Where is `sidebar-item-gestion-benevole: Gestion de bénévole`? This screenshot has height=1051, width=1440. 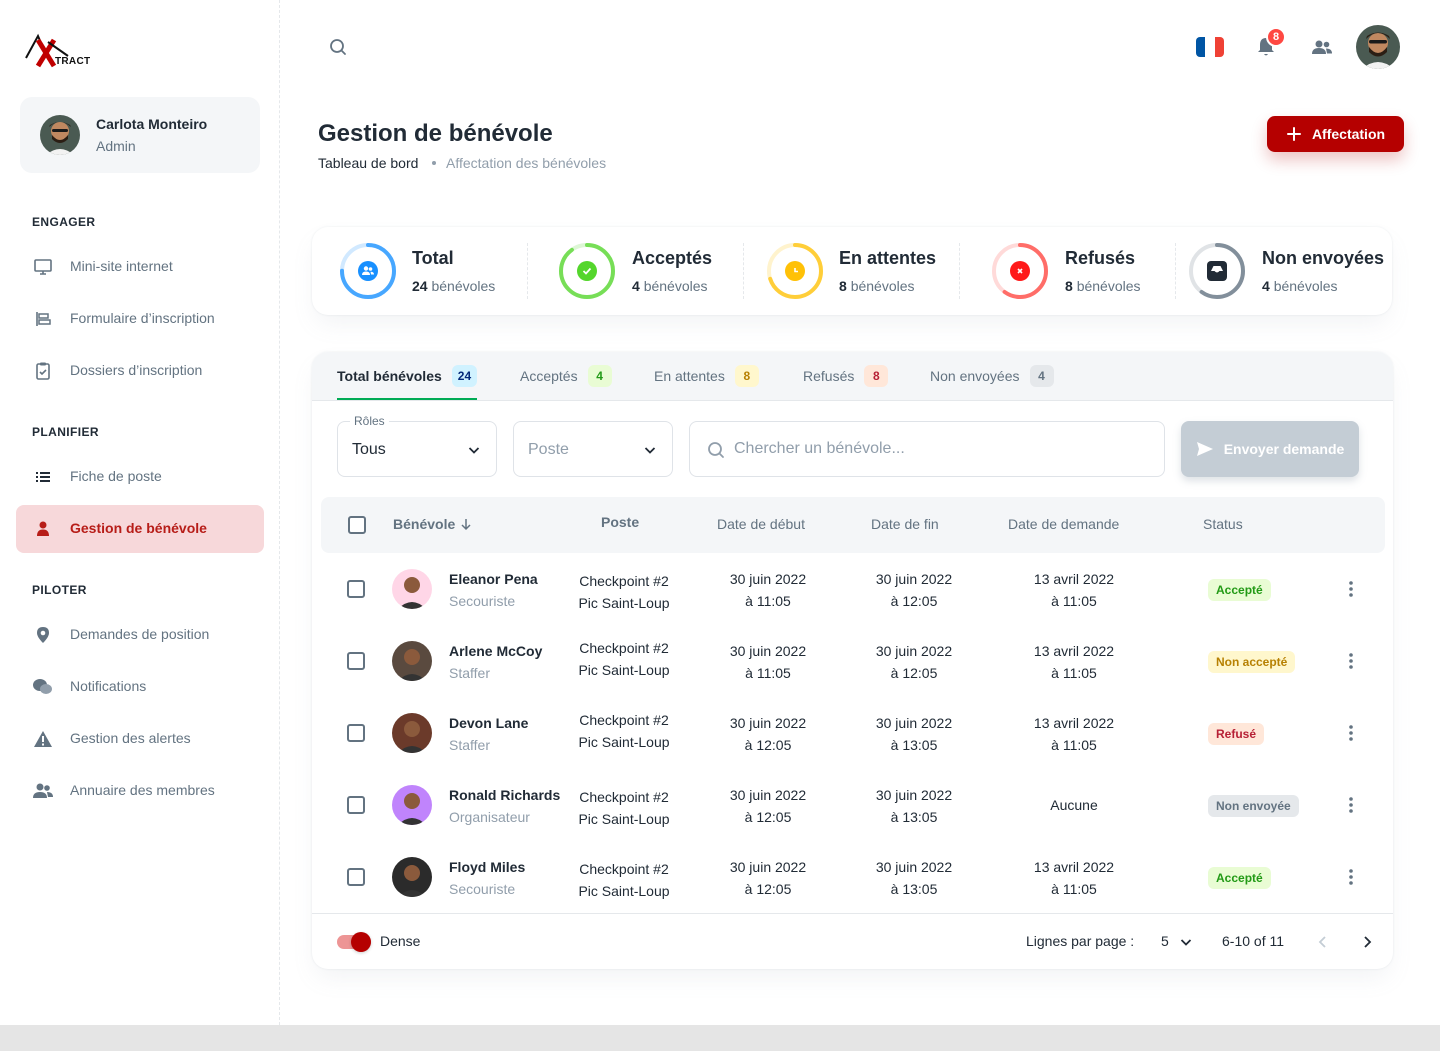
sidebar-item-gestion-benevole: Gestion de bénévole is located at coordinates (140, 529).